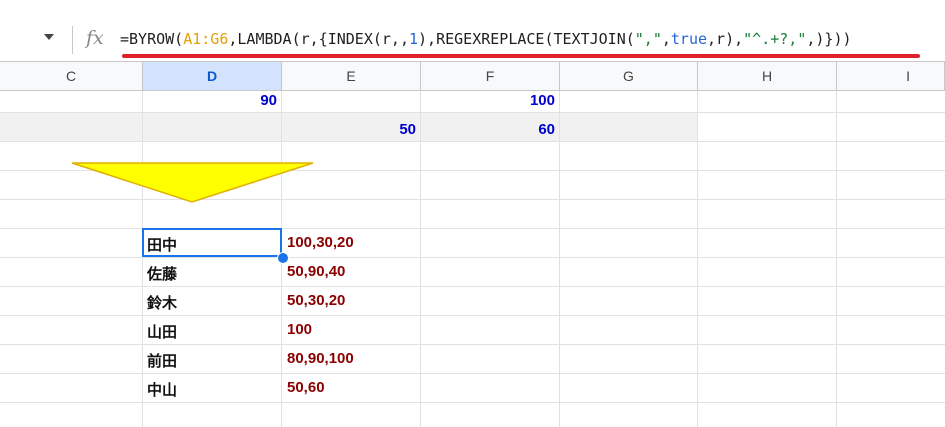 Image resolution: width=945 pixels, height=427 pixels. Describe the element at coordinates (212, 76) in the screenshot. I see `column-header-d: D` at that location.